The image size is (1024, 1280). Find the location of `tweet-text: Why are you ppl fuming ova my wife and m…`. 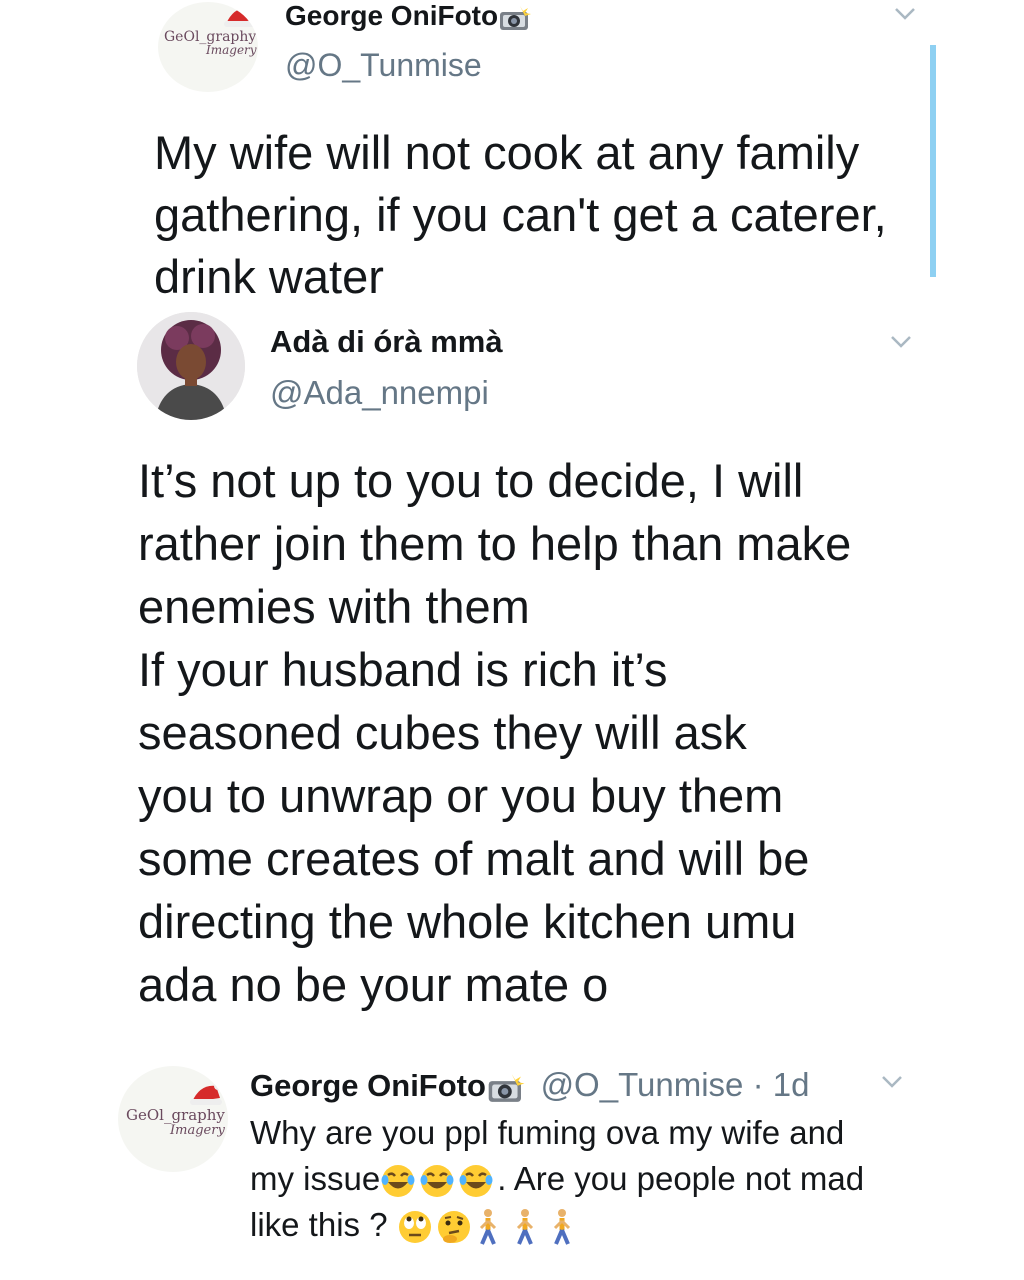

tweet-text: Why are you ppl fuming ova my wife and m… is located at coordinates (557, 1179).